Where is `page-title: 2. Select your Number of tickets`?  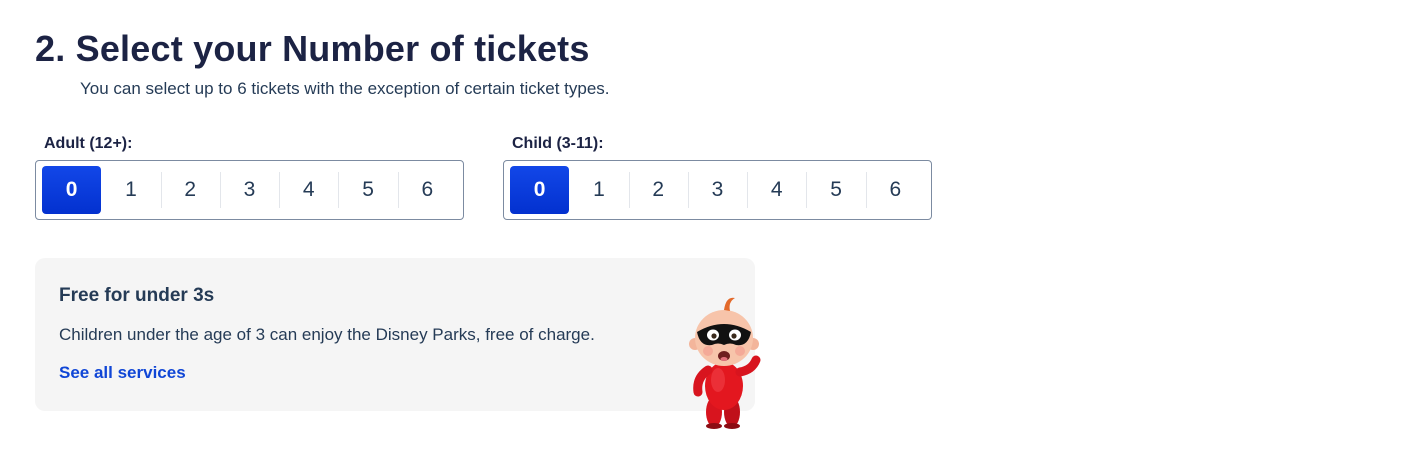 page-title: 2. Select your Number of tickets is located at coordinates (312, 48).